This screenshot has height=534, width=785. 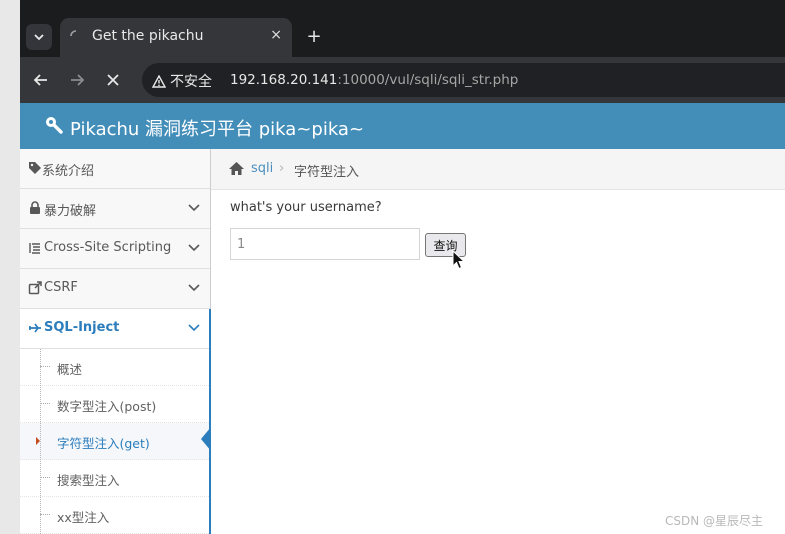 I want to click on active-tab: Get the pikachu ×, so click(x=176, y=38).